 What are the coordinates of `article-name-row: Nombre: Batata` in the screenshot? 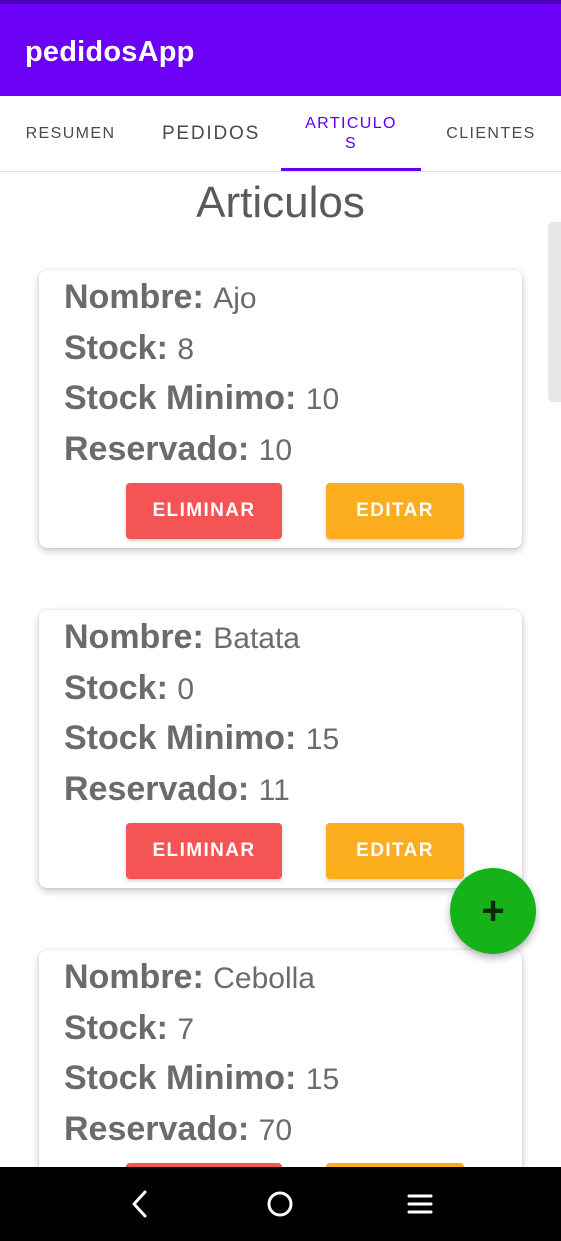 It's located at (182, 637).